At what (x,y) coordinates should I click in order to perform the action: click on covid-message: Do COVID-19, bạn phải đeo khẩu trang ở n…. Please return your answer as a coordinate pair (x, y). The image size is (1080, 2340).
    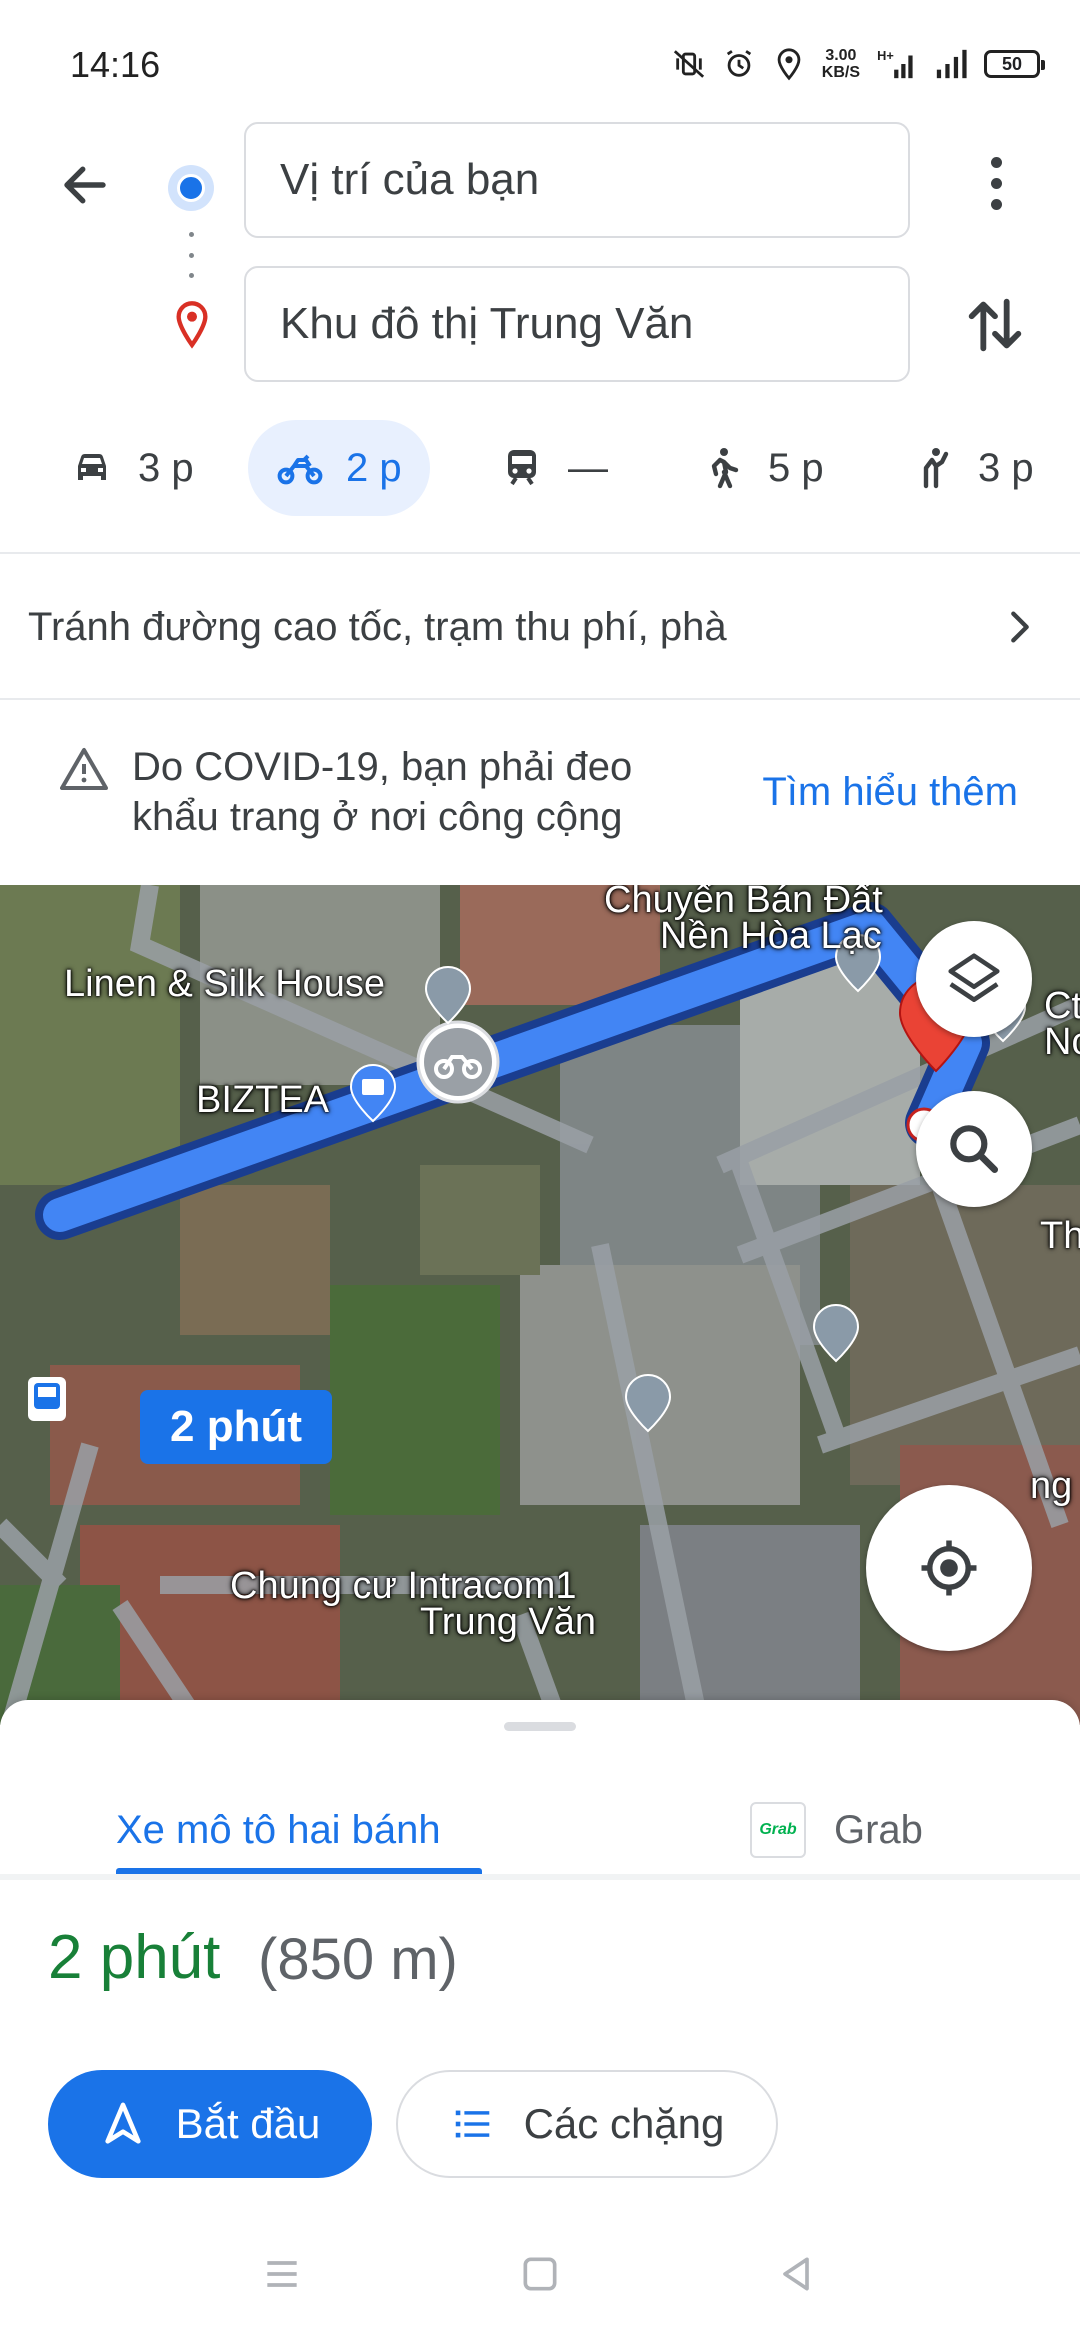
    Looking at the image, I should click on (412, 792).